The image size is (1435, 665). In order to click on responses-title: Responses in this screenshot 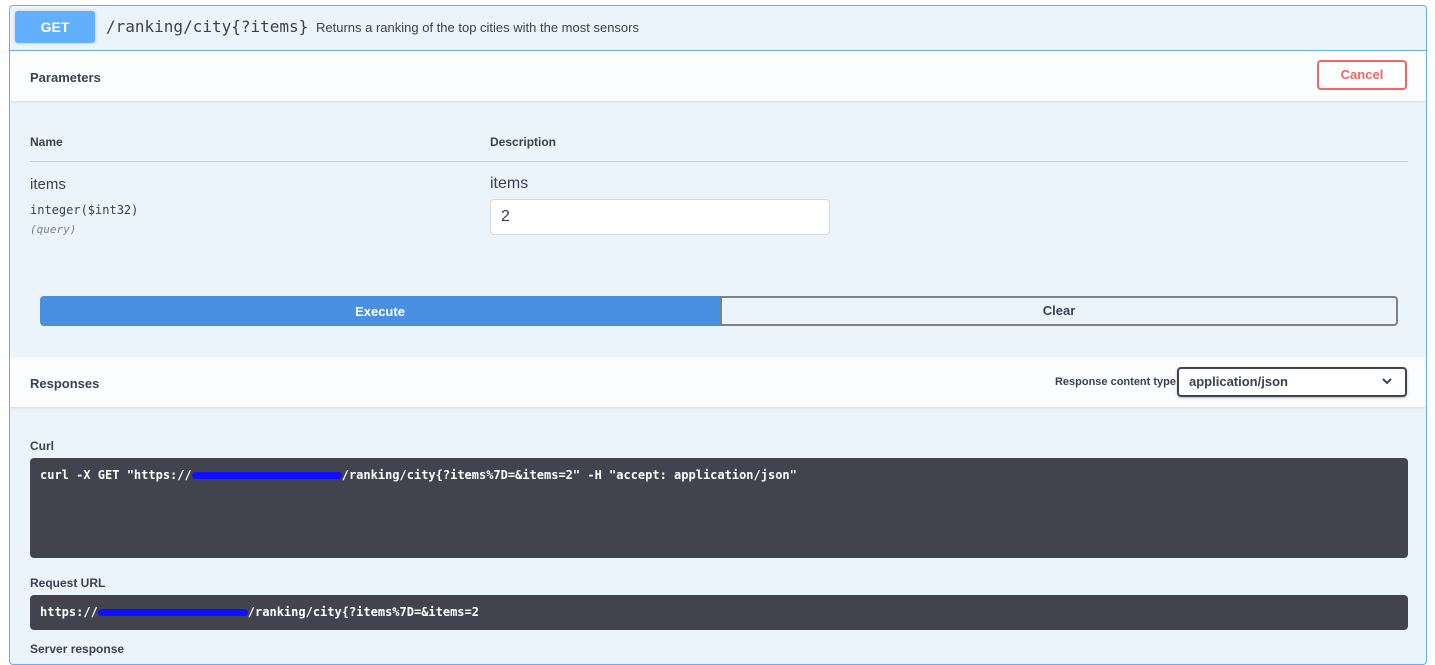, I will do `click(65, 383)`.